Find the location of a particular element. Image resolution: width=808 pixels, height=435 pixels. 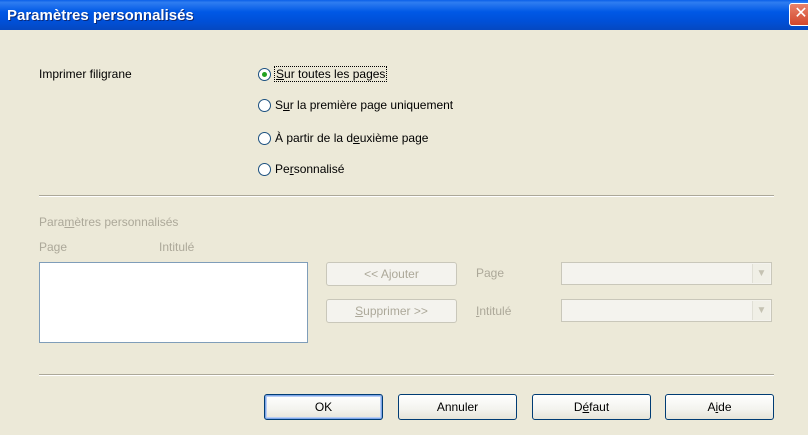

title-select: ▼ is located at coordinates (666, 310).